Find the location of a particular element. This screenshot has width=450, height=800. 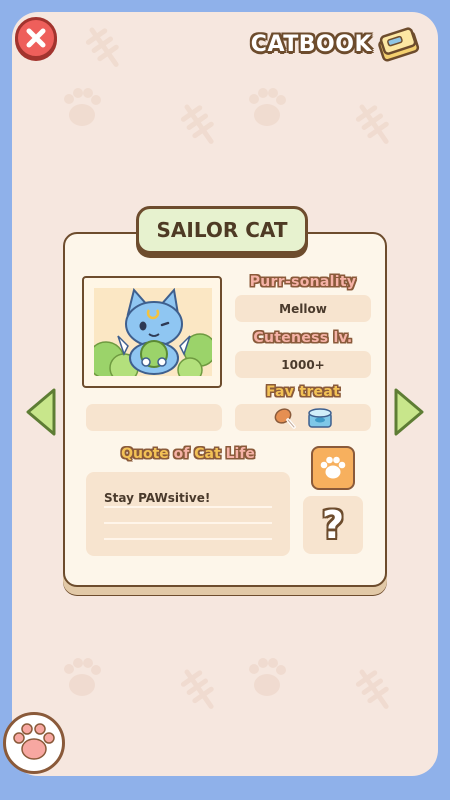

personality-value: Mellow is located at coordinates (303, 308).